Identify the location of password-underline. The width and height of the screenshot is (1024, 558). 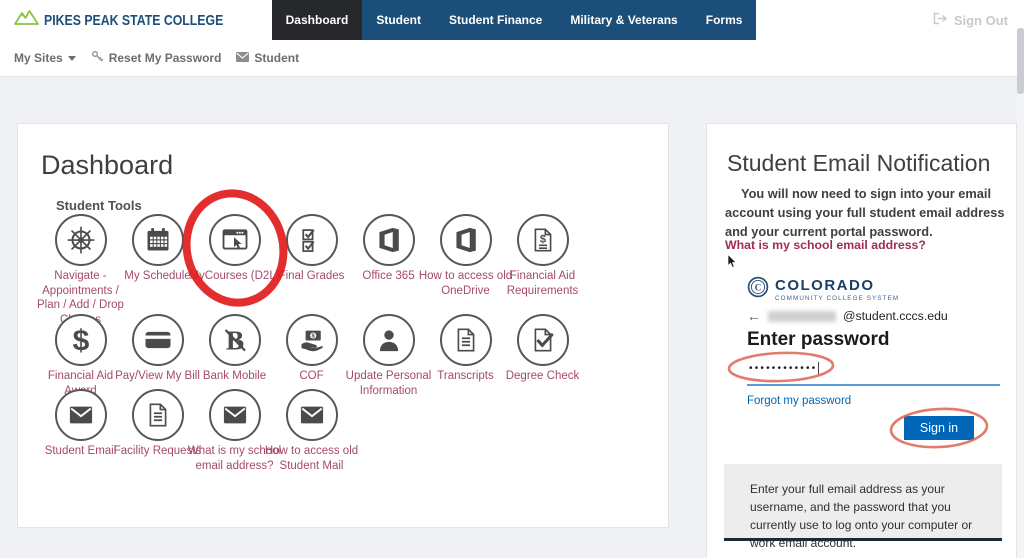
(873, 385).